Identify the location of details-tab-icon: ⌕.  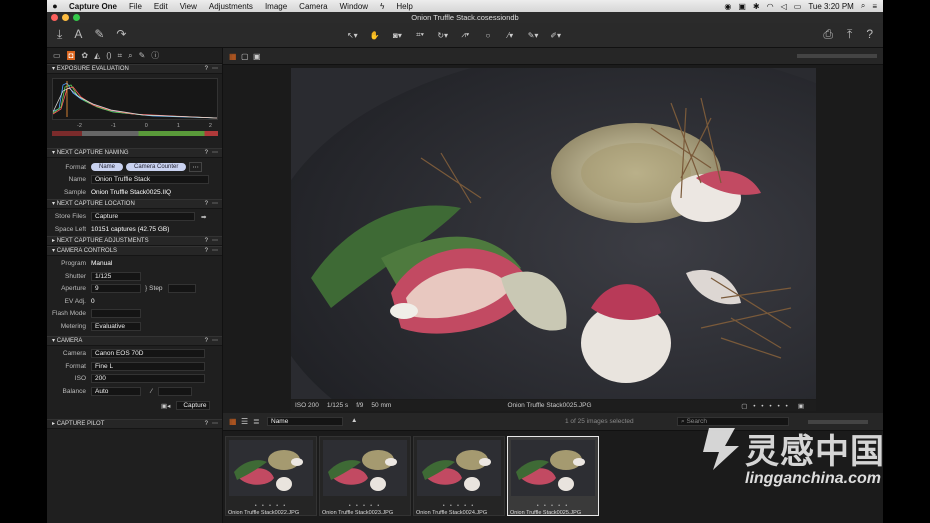
(130, 56).